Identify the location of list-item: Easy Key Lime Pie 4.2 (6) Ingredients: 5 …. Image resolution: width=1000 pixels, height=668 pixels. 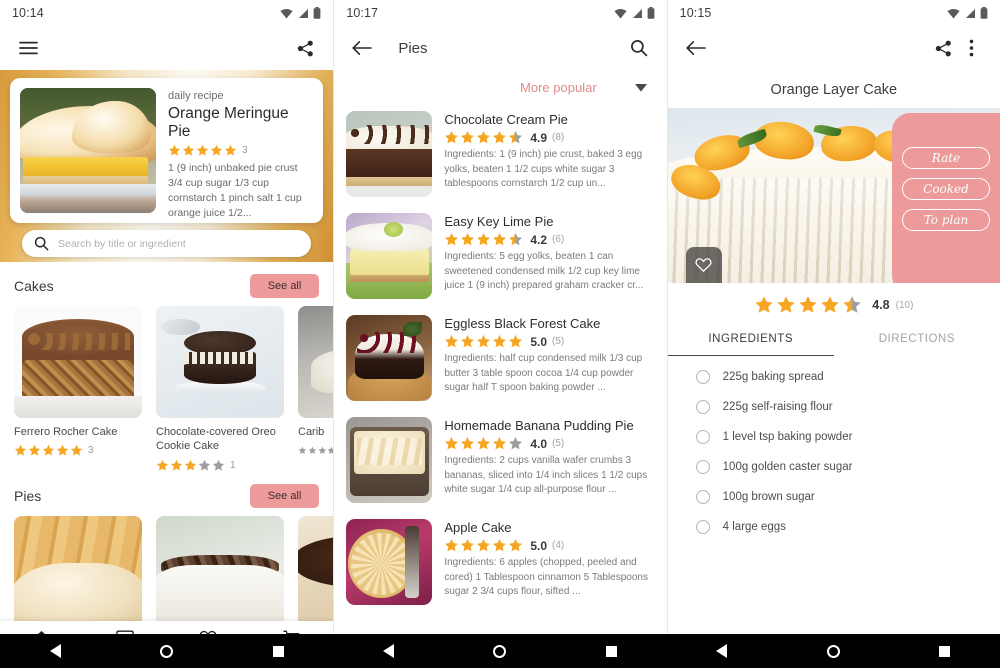
(500, 256).